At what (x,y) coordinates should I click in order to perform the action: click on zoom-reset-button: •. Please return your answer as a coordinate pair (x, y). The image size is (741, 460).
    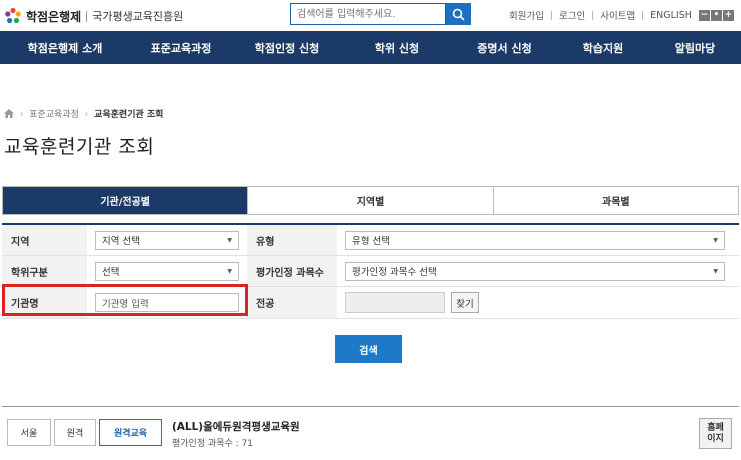
    Looking at the image, I should click on (716, 15).